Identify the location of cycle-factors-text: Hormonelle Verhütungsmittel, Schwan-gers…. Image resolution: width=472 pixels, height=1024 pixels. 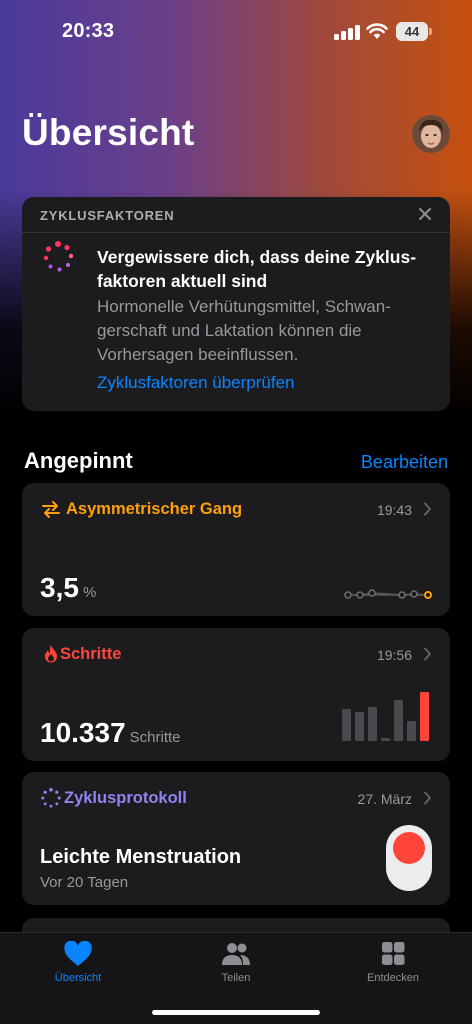
(244, 330).